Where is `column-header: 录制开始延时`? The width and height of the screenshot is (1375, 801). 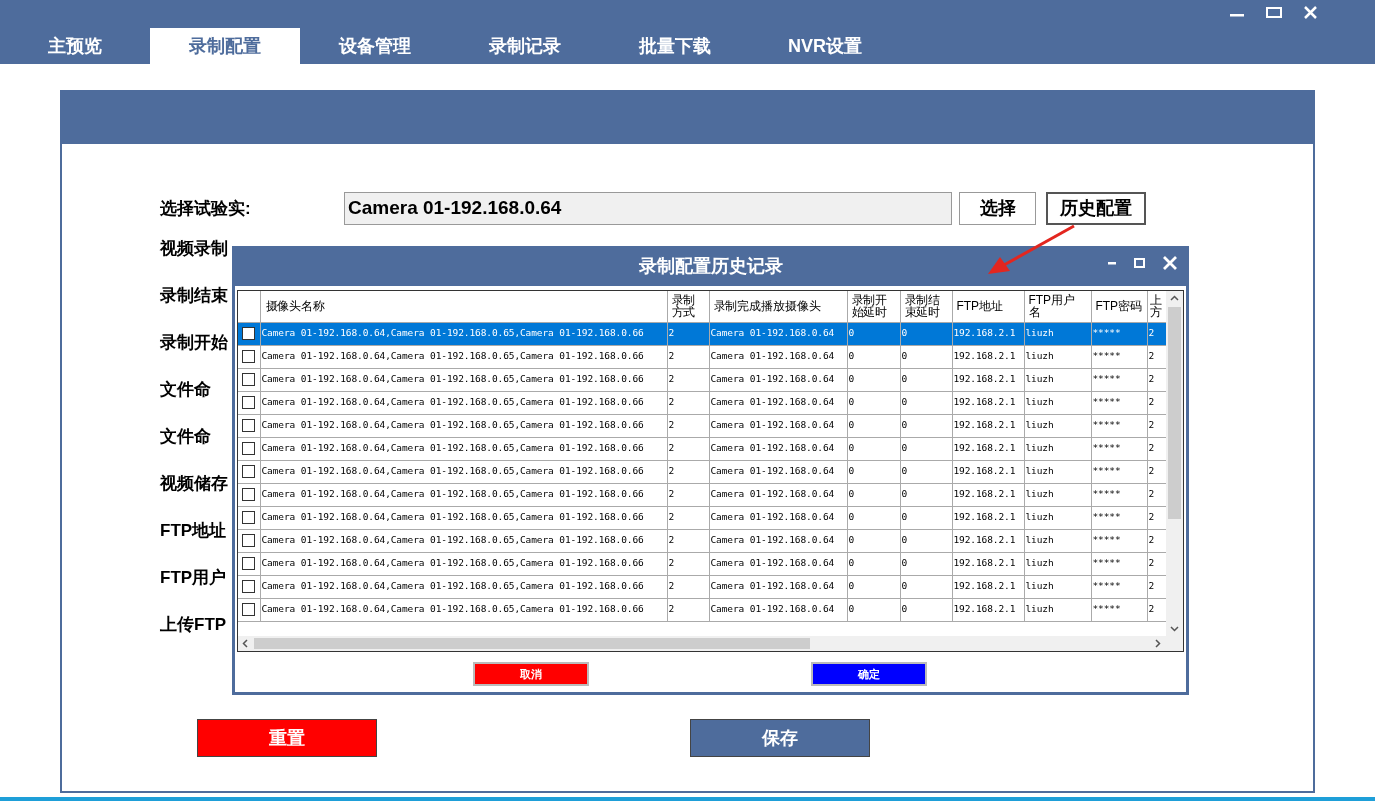
column-header: 录制开始延时 is located at coordinates (873, 306).